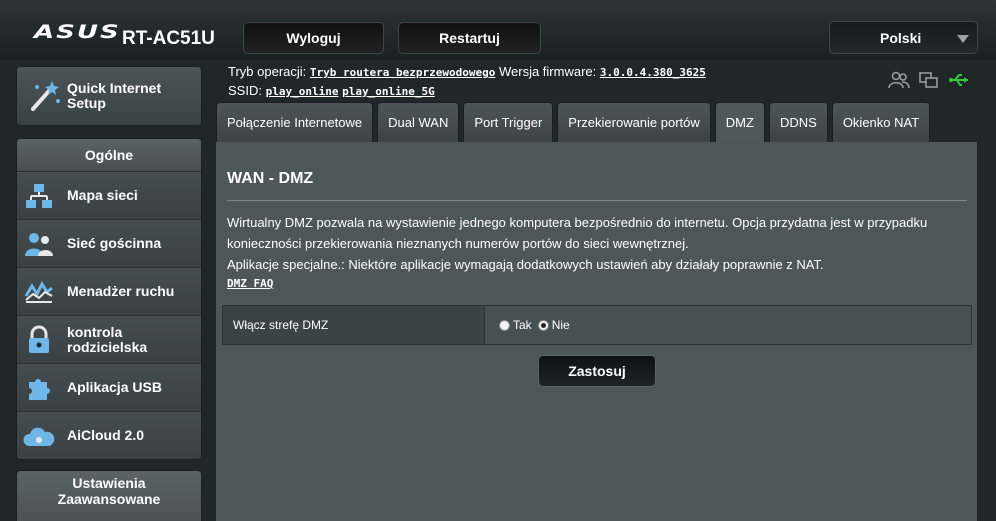 This screenshot has width=996, height=521. I want to click on usb-app-puzzle-icon, so click(39, 389).